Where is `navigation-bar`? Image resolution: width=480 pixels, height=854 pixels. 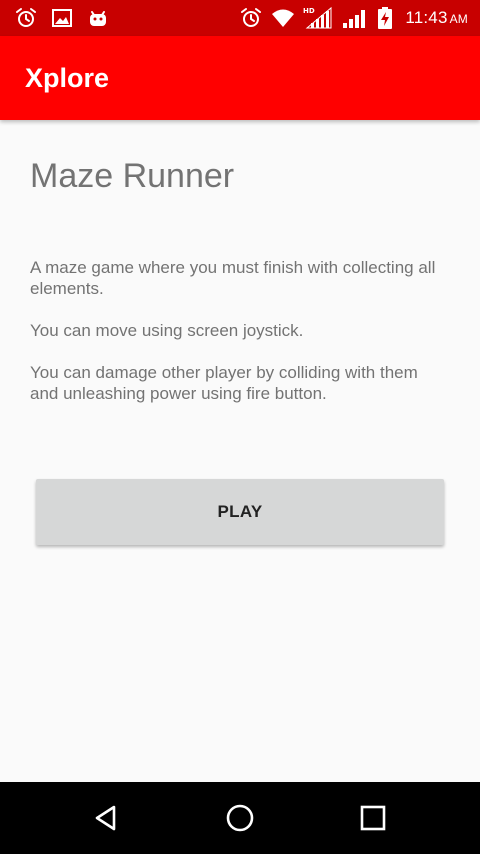
navigation-bar is located at coordinates (240, 818).